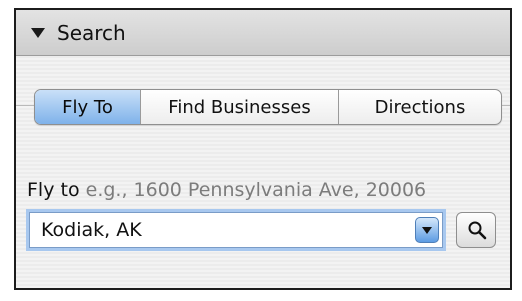 This screenshot has width=522, height=301. I want to click on tab-fly-to: Fly To, so click(88, 107).